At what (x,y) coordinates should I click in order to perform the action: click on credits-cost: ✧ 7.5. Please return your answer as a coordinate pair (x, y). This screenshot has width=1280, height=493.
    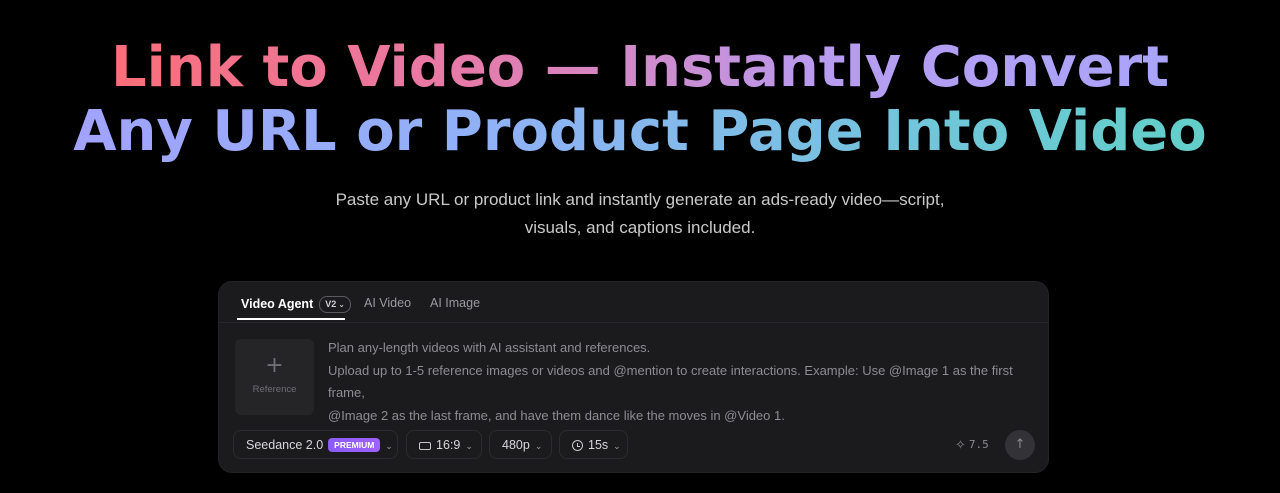
    Looking at the image, I should click on (972, 445).